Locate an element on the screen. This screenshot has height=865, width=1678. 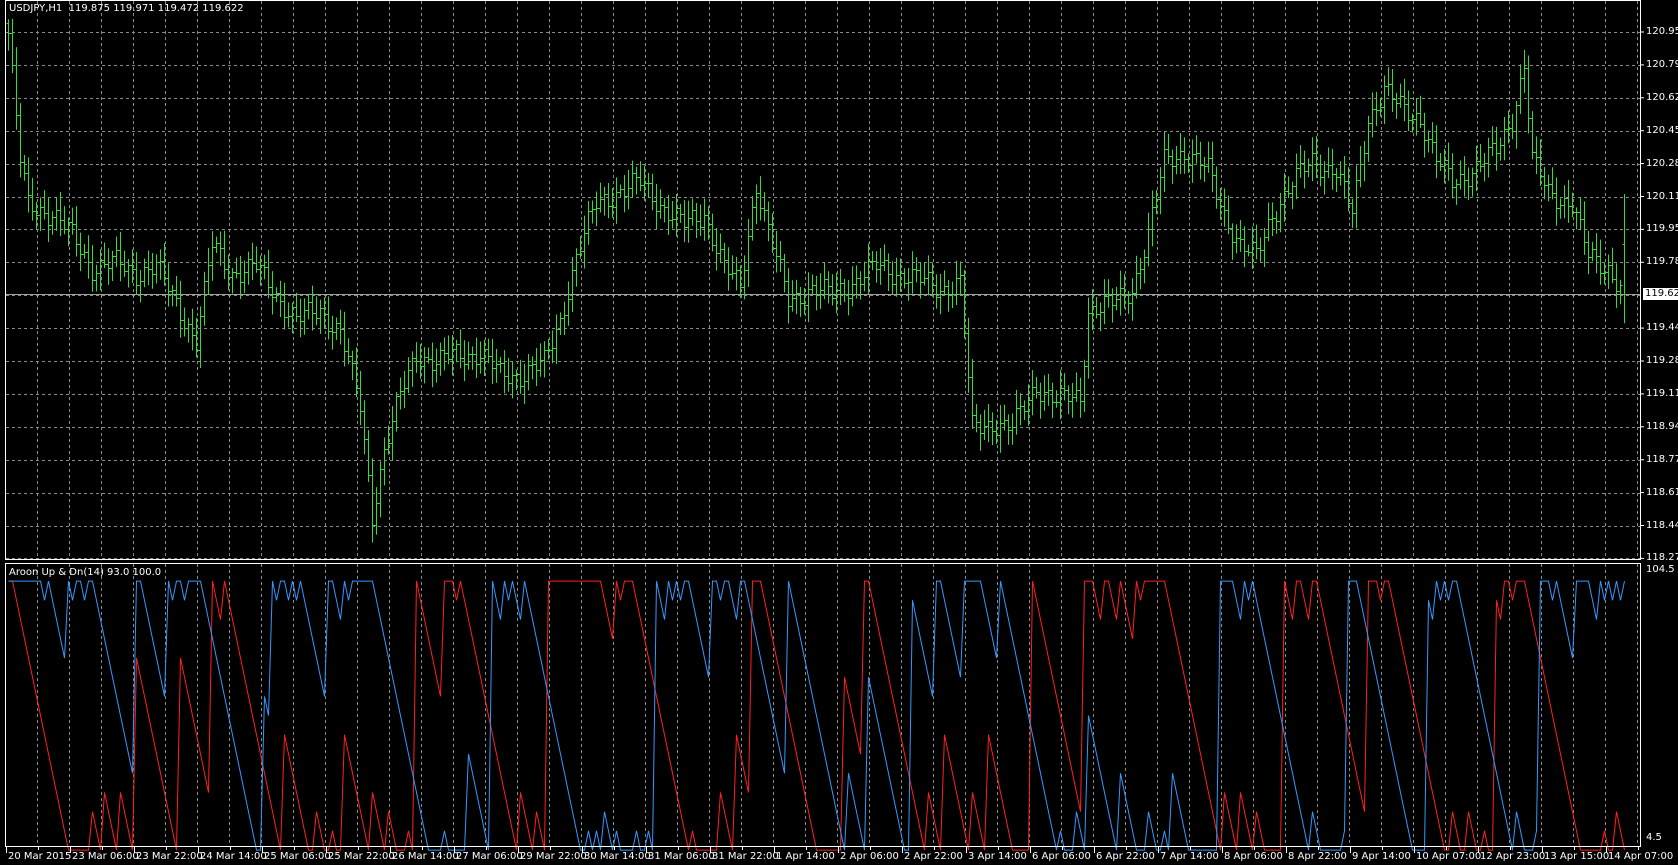
price-label: 120.115 is located at coordinates (1662, 196).